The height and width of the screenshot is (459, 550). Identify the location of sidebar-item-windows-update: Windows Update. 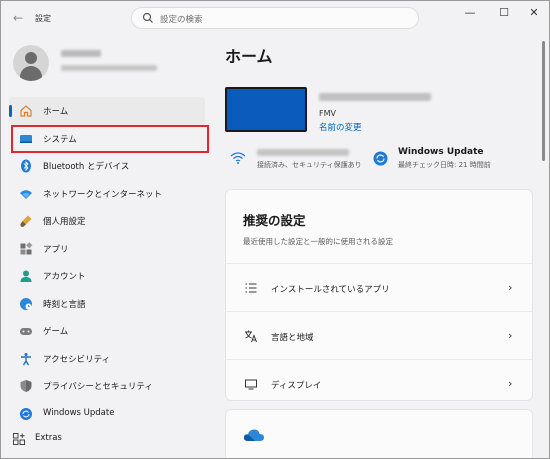
(107, 414).